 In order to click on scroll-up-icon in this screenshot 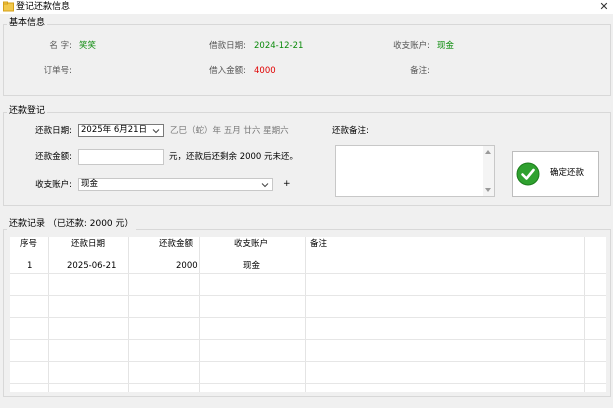, I will do `click(488, 152)`.